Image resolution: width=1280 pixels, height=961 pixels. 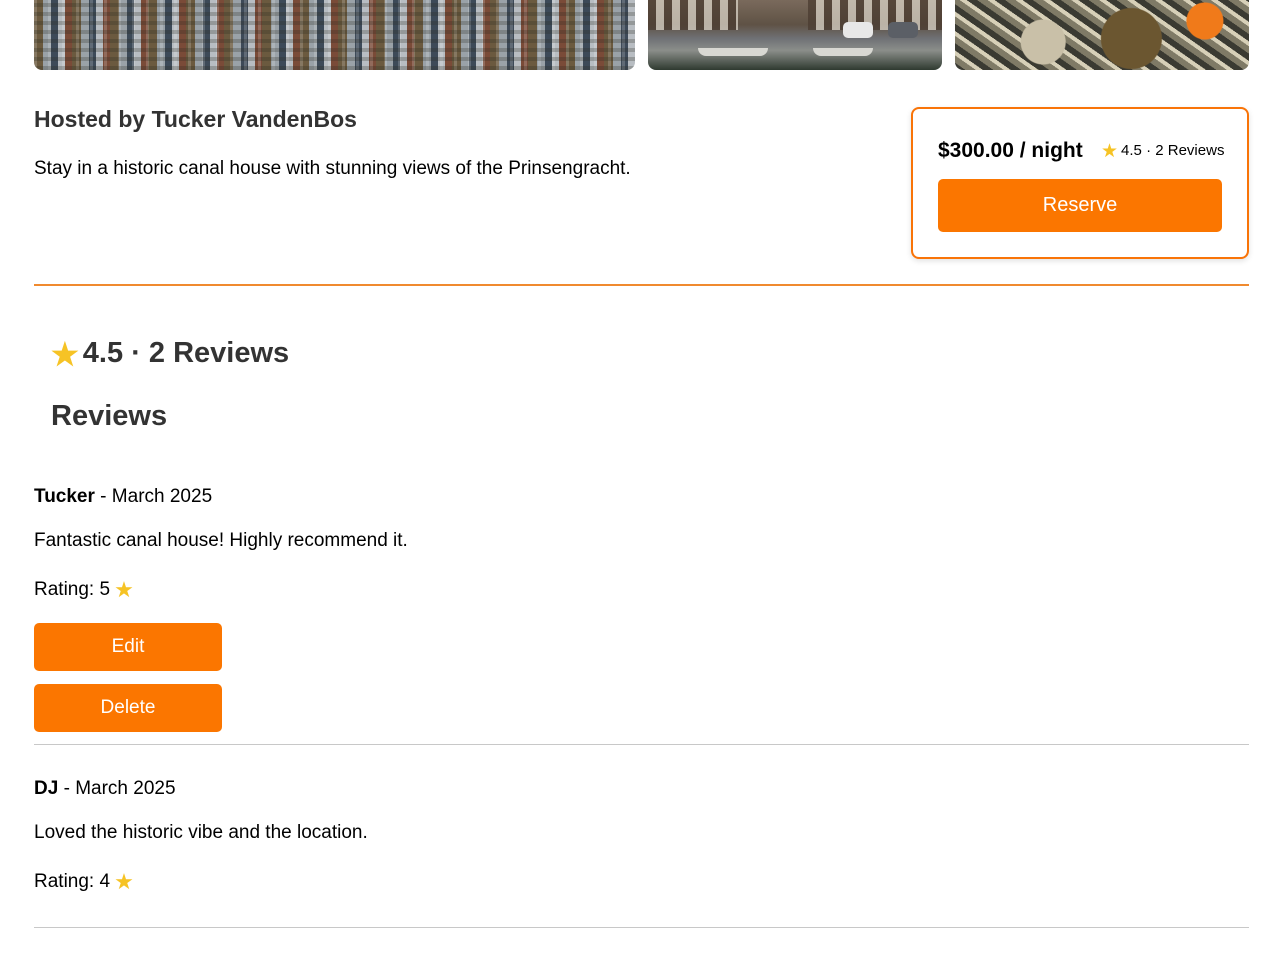 I want to click on booking-reviews-count: 2 Reviews, so click(x=1190, y=150).